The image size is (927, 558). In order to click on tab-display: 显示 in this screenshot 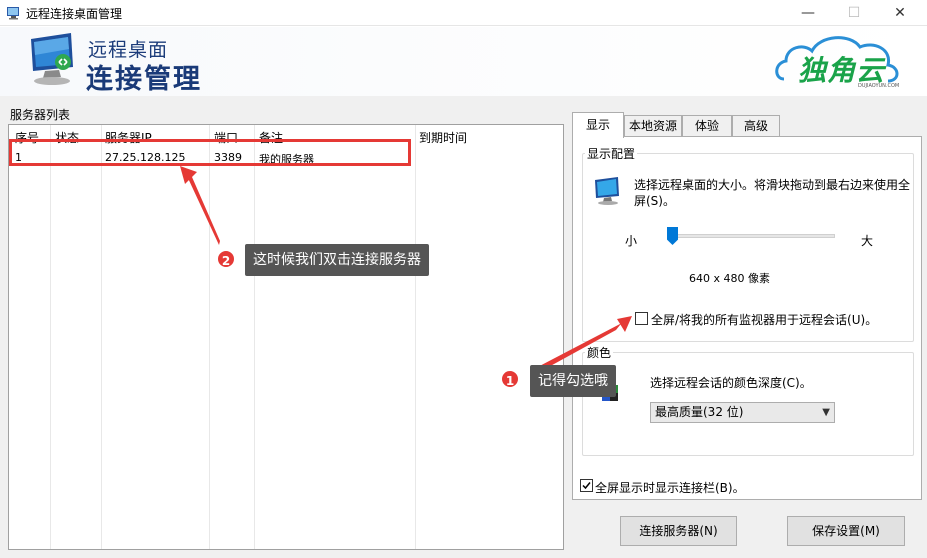, I will do `click(598, 125)`.